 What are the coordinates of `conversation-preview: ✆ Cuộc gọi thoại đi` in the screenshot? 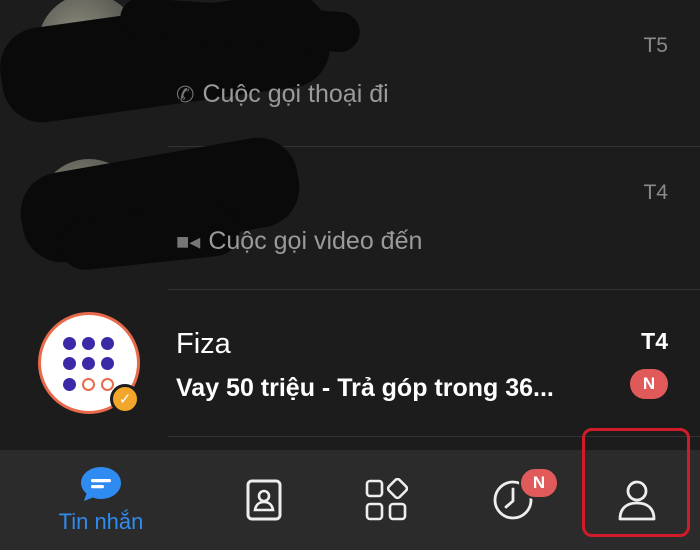 It's located at (282, 94).